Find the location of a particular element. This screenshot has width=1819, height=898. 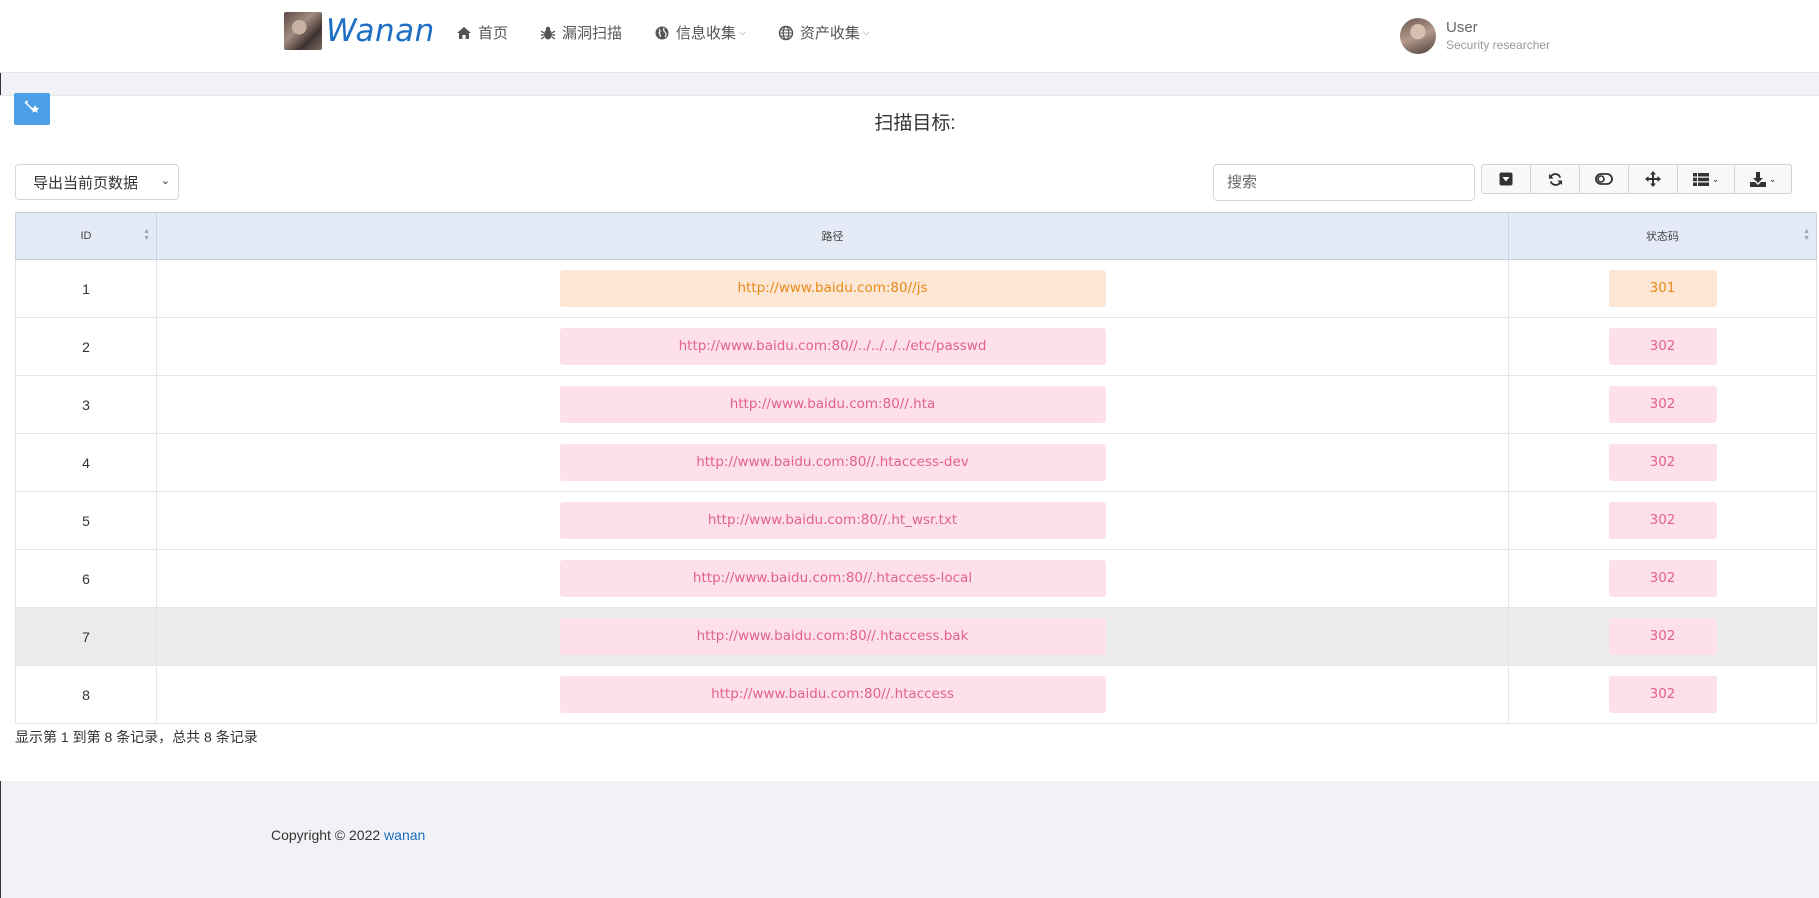

cell-path: http://www.baidu.com:80//.htaccess is located at coordinates (832, 694).